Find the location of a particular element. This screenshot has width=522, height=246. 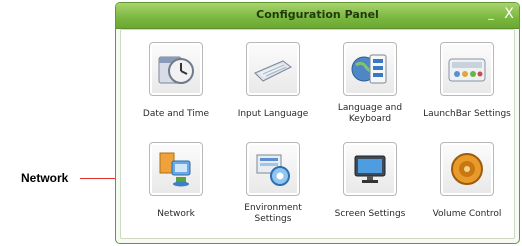

screen-settings-item: Screen Settings is located at coordinates (370, 184).